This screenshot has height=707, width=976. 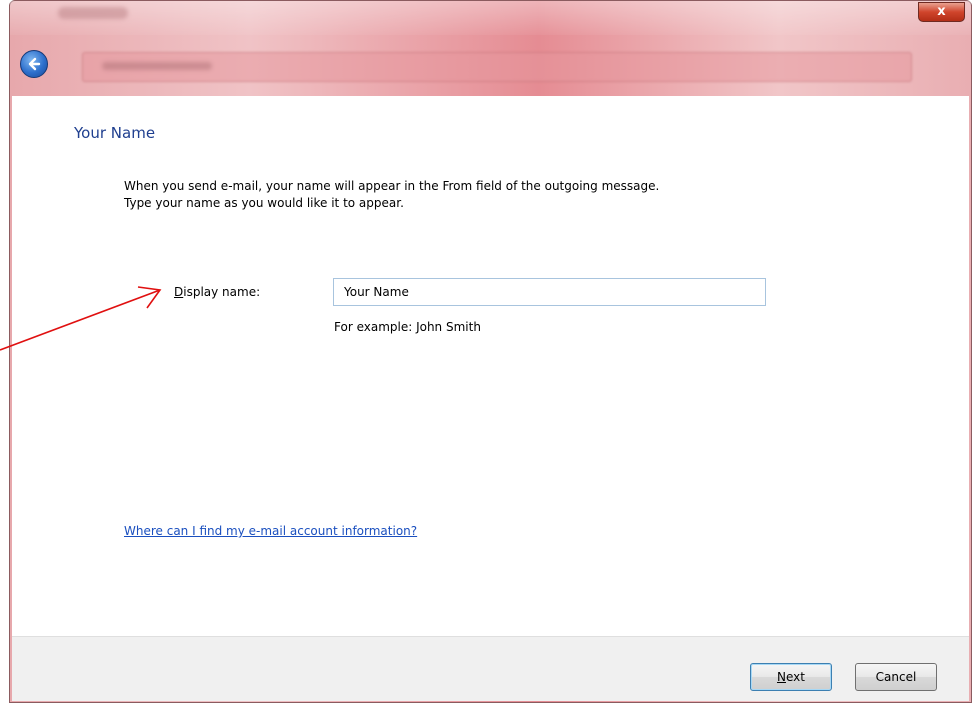 I want to click on display-name-example: For example: John Smith, so click(x=407, y=327).